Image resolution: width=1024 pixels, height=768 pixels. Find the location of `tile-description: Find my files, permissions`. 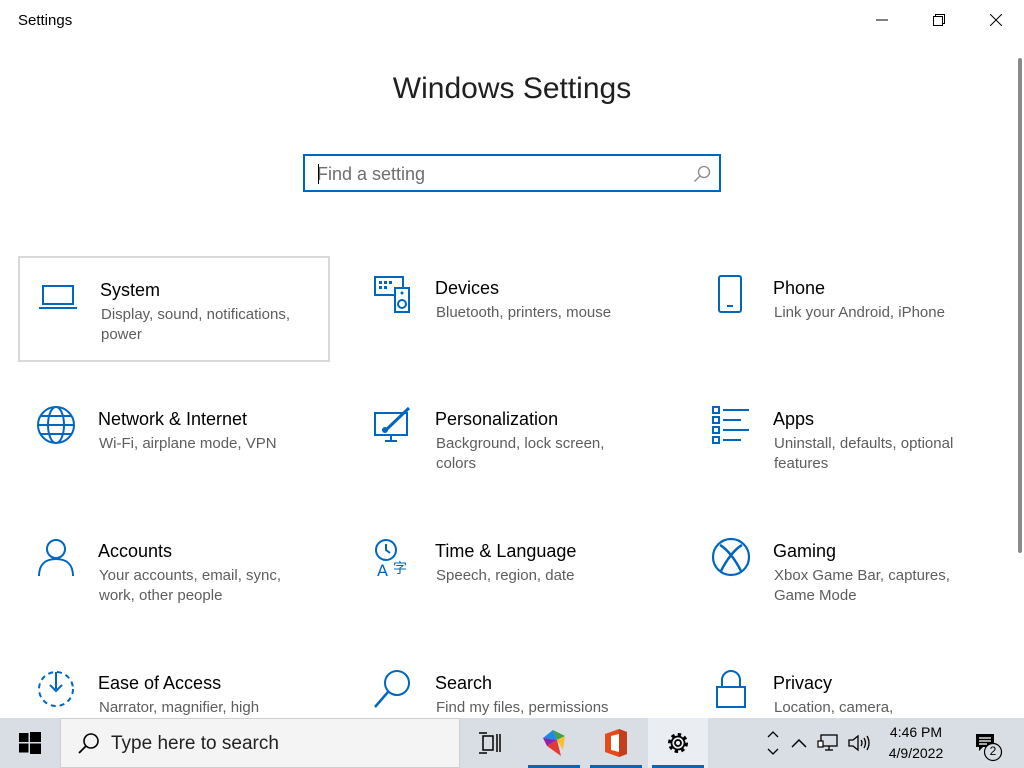

tile-description: Find my files, permissions is located at coordinates (522, 707).